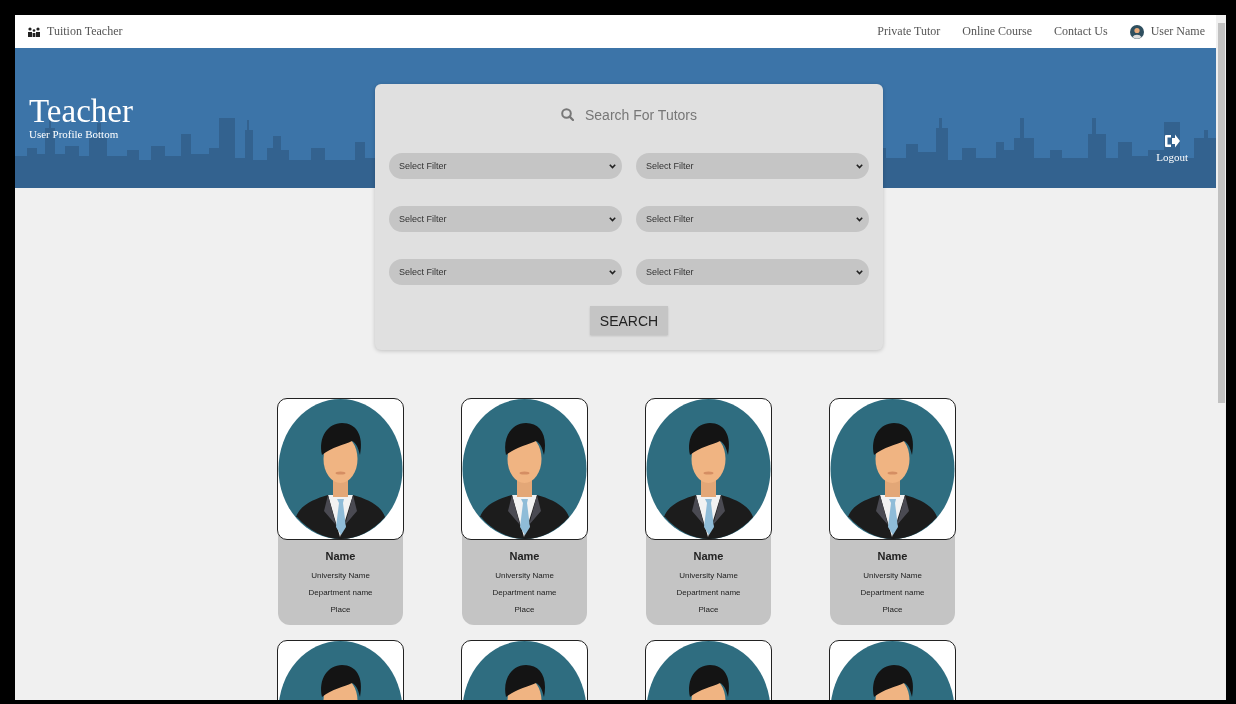  What do you see at coordinates (1172, 141) in the screenshot?
I see `logout-icon` at bounding box center [1172, 141].